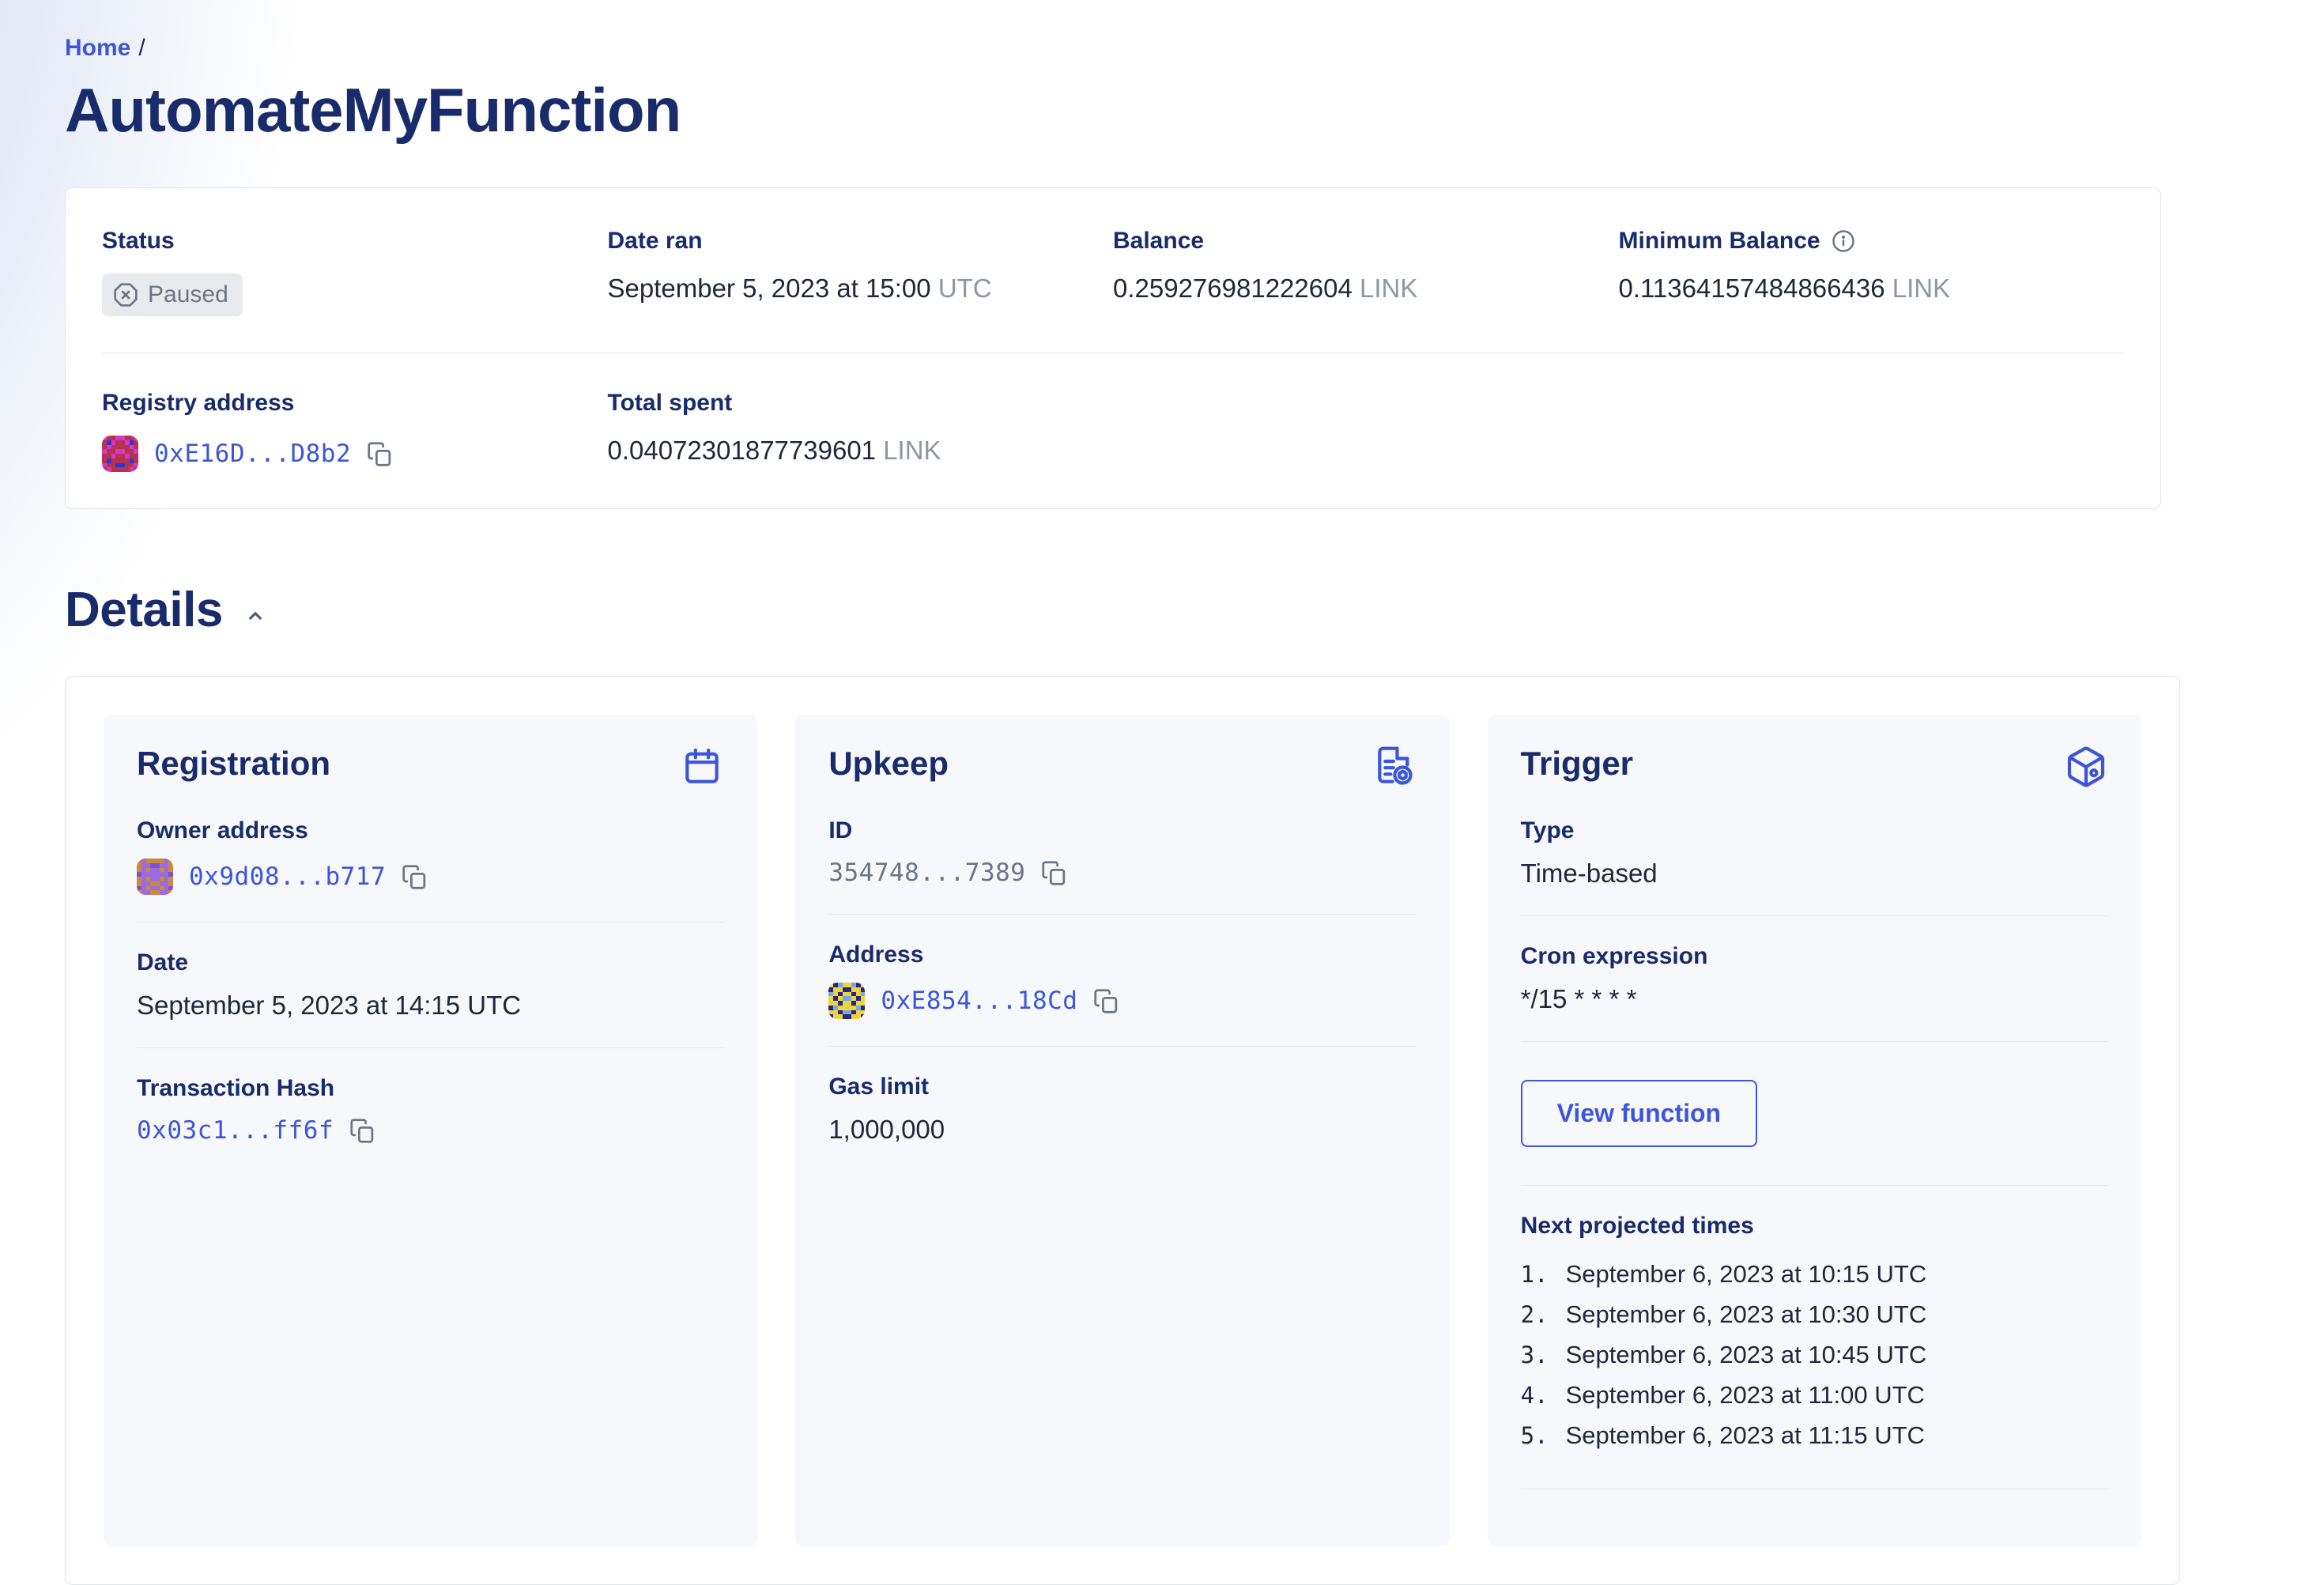 Image resolution: width=2324 pixels, height=1585 pixels. What do you see at coordinates (1719, 241) in the screenshot?
I see `min-balance-label: Minimum Balance` at bounding box center [1719, 241].